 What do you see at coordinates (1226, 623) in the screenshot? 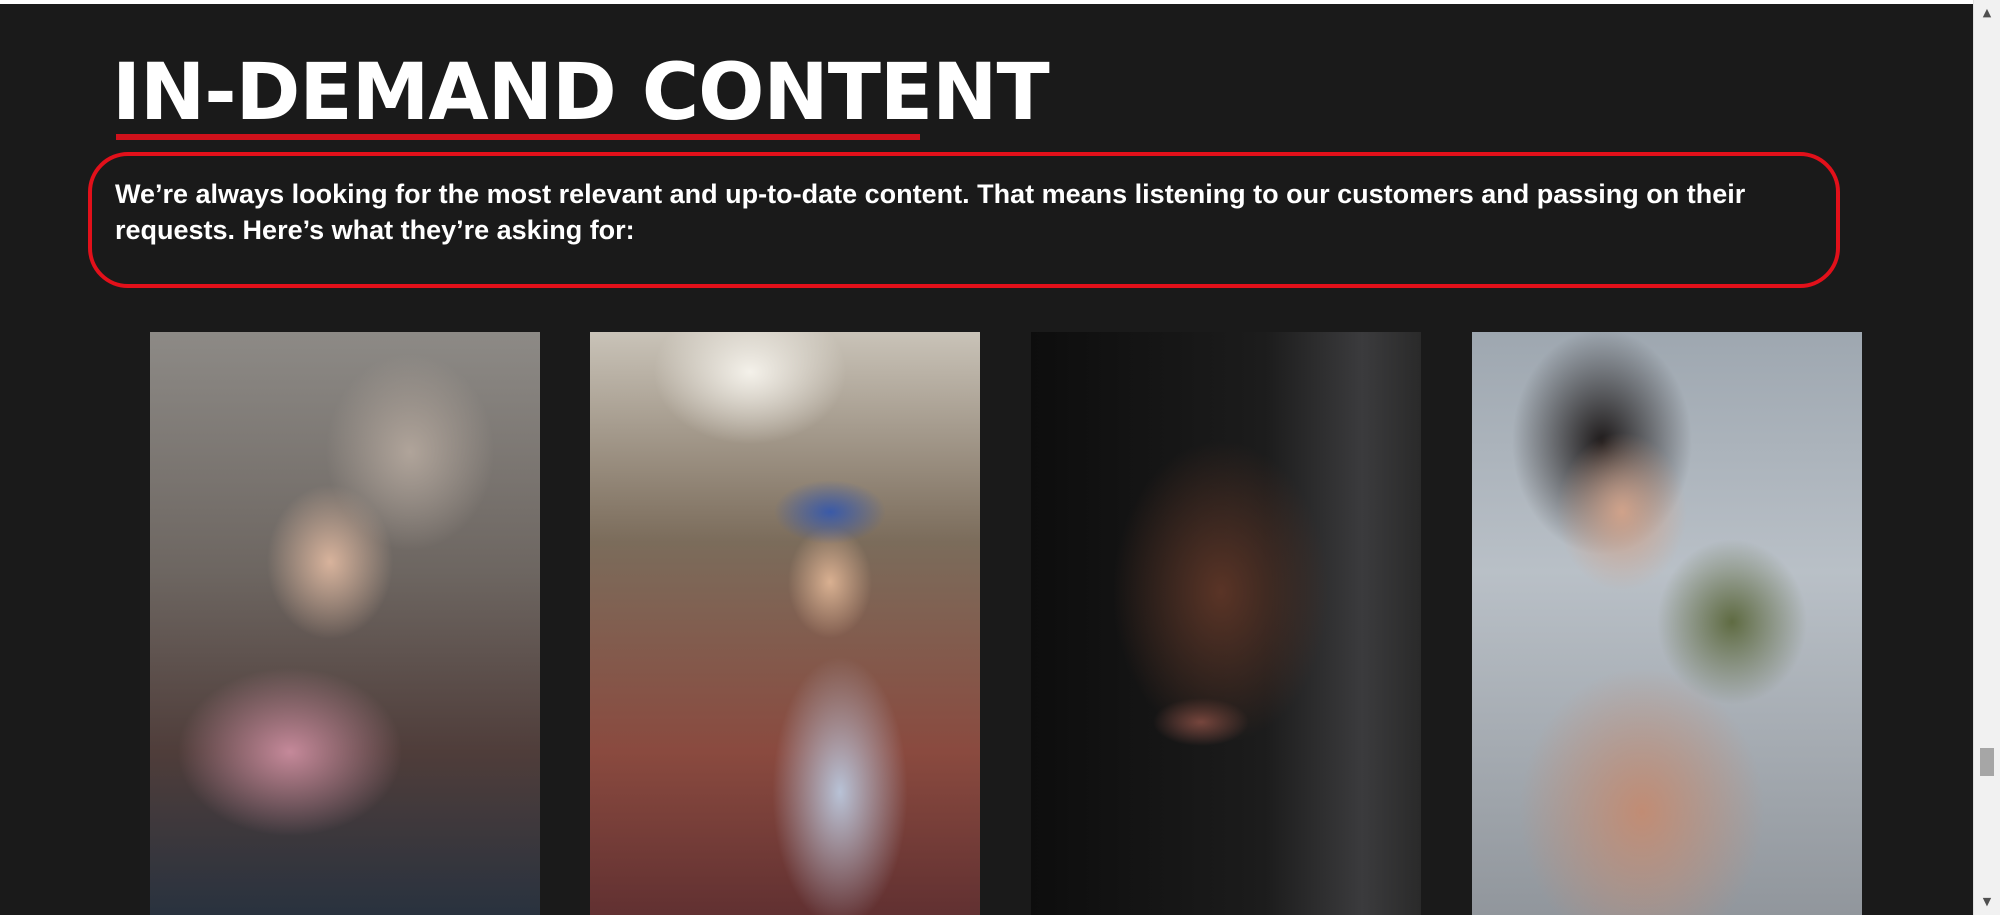
I see `photo-woman-portrait` at bounding box center [1226, 623].